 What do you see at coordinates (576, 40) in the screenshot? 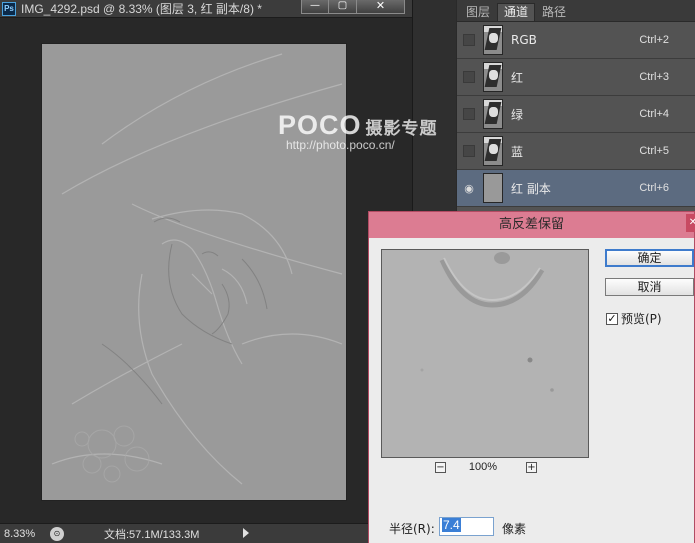
I see `channel-row-rgb: RGB Ctrl+2` at bounding box center [576, 40].